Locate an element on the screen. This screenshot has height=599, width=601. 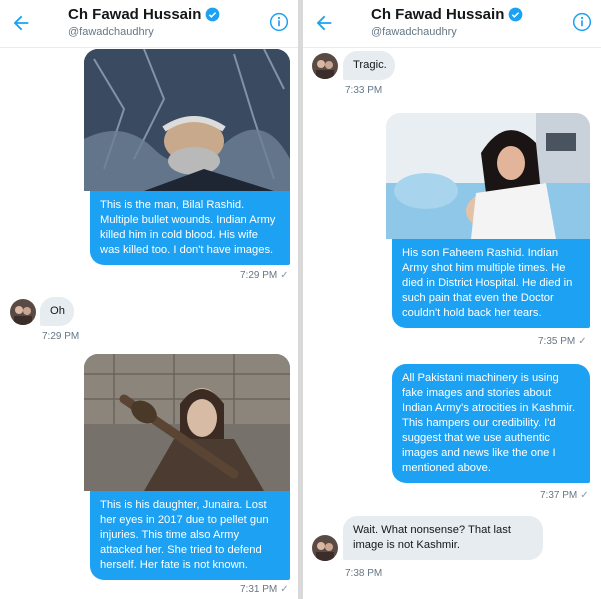
message-timestamp: 7:37 PM ✓ is located at coordinates (564, 495).